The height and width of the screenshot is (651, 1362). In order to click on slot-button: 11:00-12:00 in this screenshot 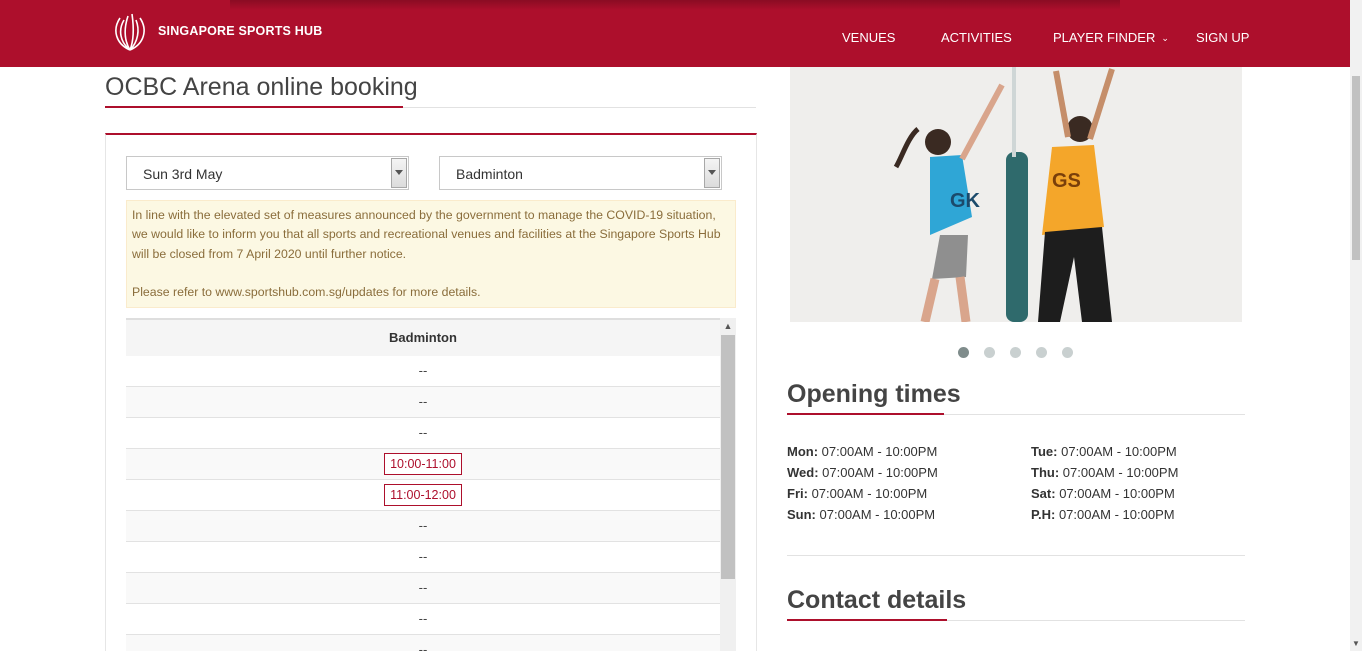, I will do `click(423, 495)`.